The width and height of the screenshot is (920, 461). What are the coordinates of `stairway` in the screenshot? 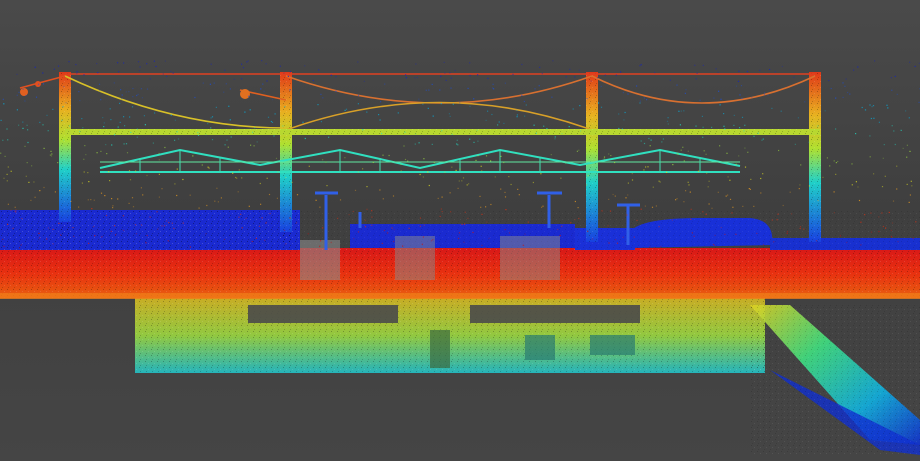 It's located at (835, 380).